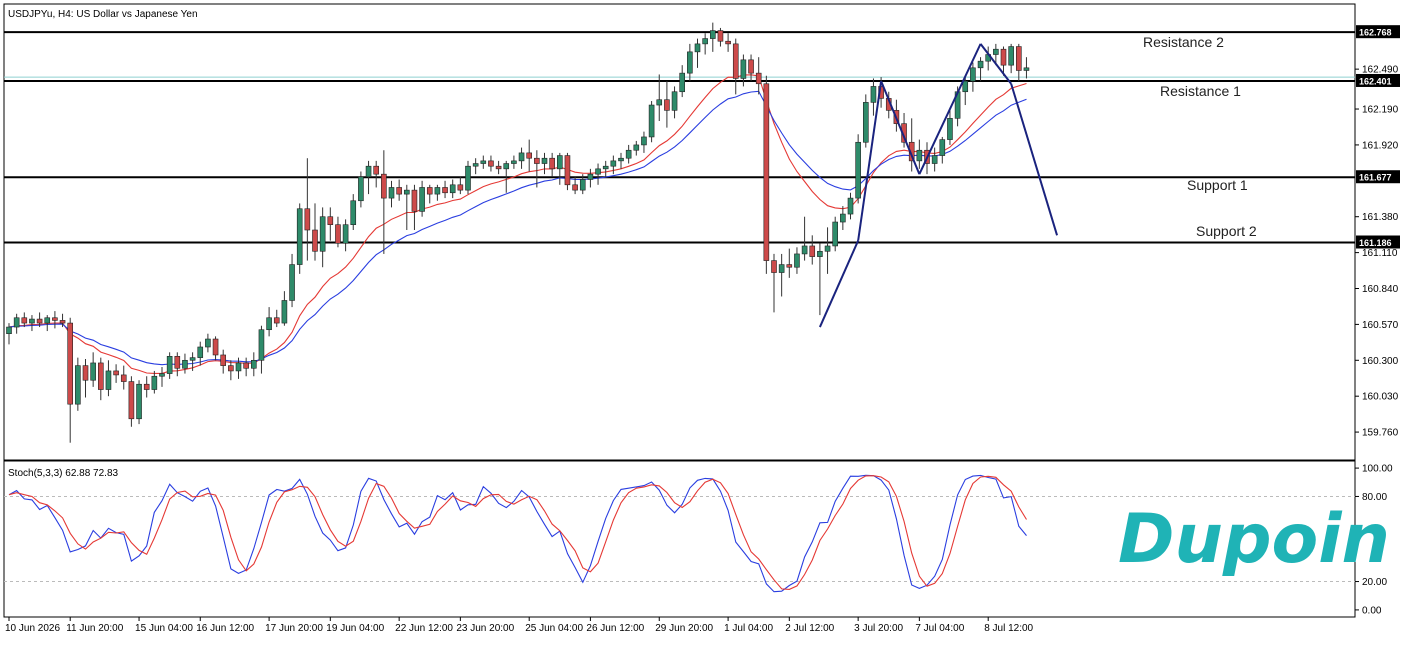 Image resolution: width=1405 pixels, height=652 pixels. What do you see at coordinates (355, 628) in the screenshot?
I see `time-tick: 19 Jun 04:00` at bounding box center [355, 628].